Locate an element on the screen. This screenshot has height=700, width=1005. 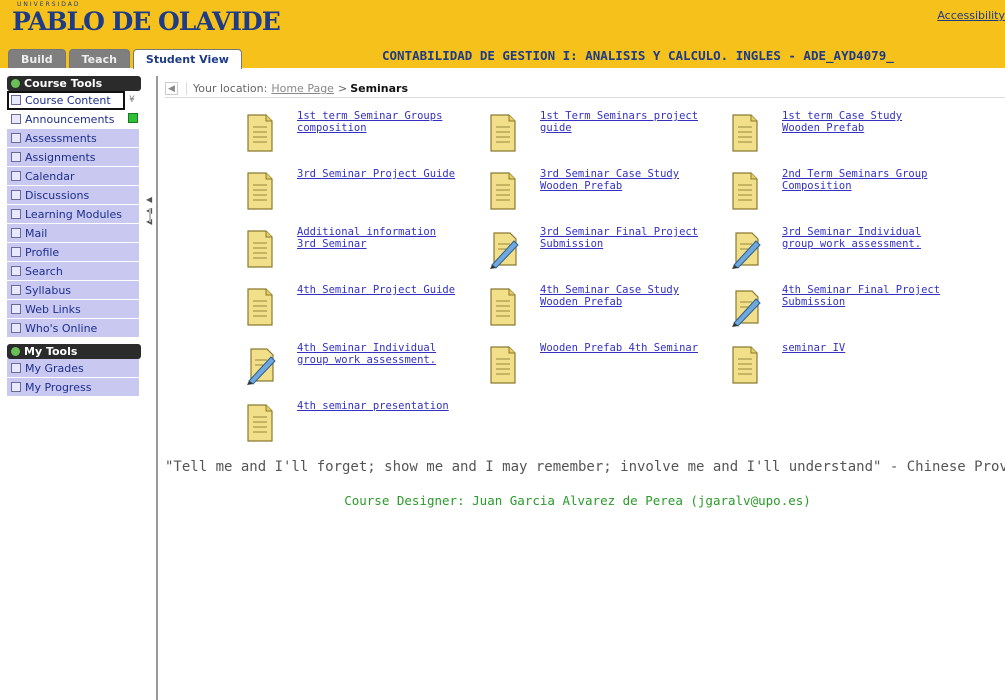
sidebar-item-syllabus: Syllabus is located at coordinates (73, 290).